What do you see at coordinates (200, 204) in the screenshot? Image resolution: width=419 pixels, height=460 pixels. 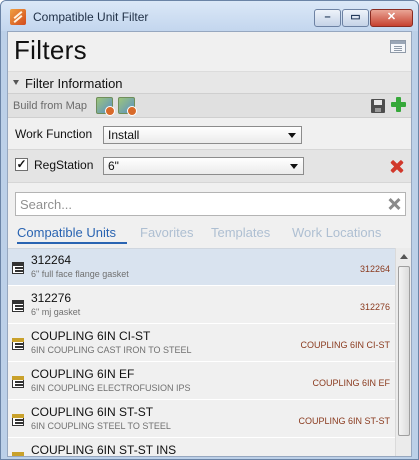 I see `search-input` at bounding box center [200, 204].